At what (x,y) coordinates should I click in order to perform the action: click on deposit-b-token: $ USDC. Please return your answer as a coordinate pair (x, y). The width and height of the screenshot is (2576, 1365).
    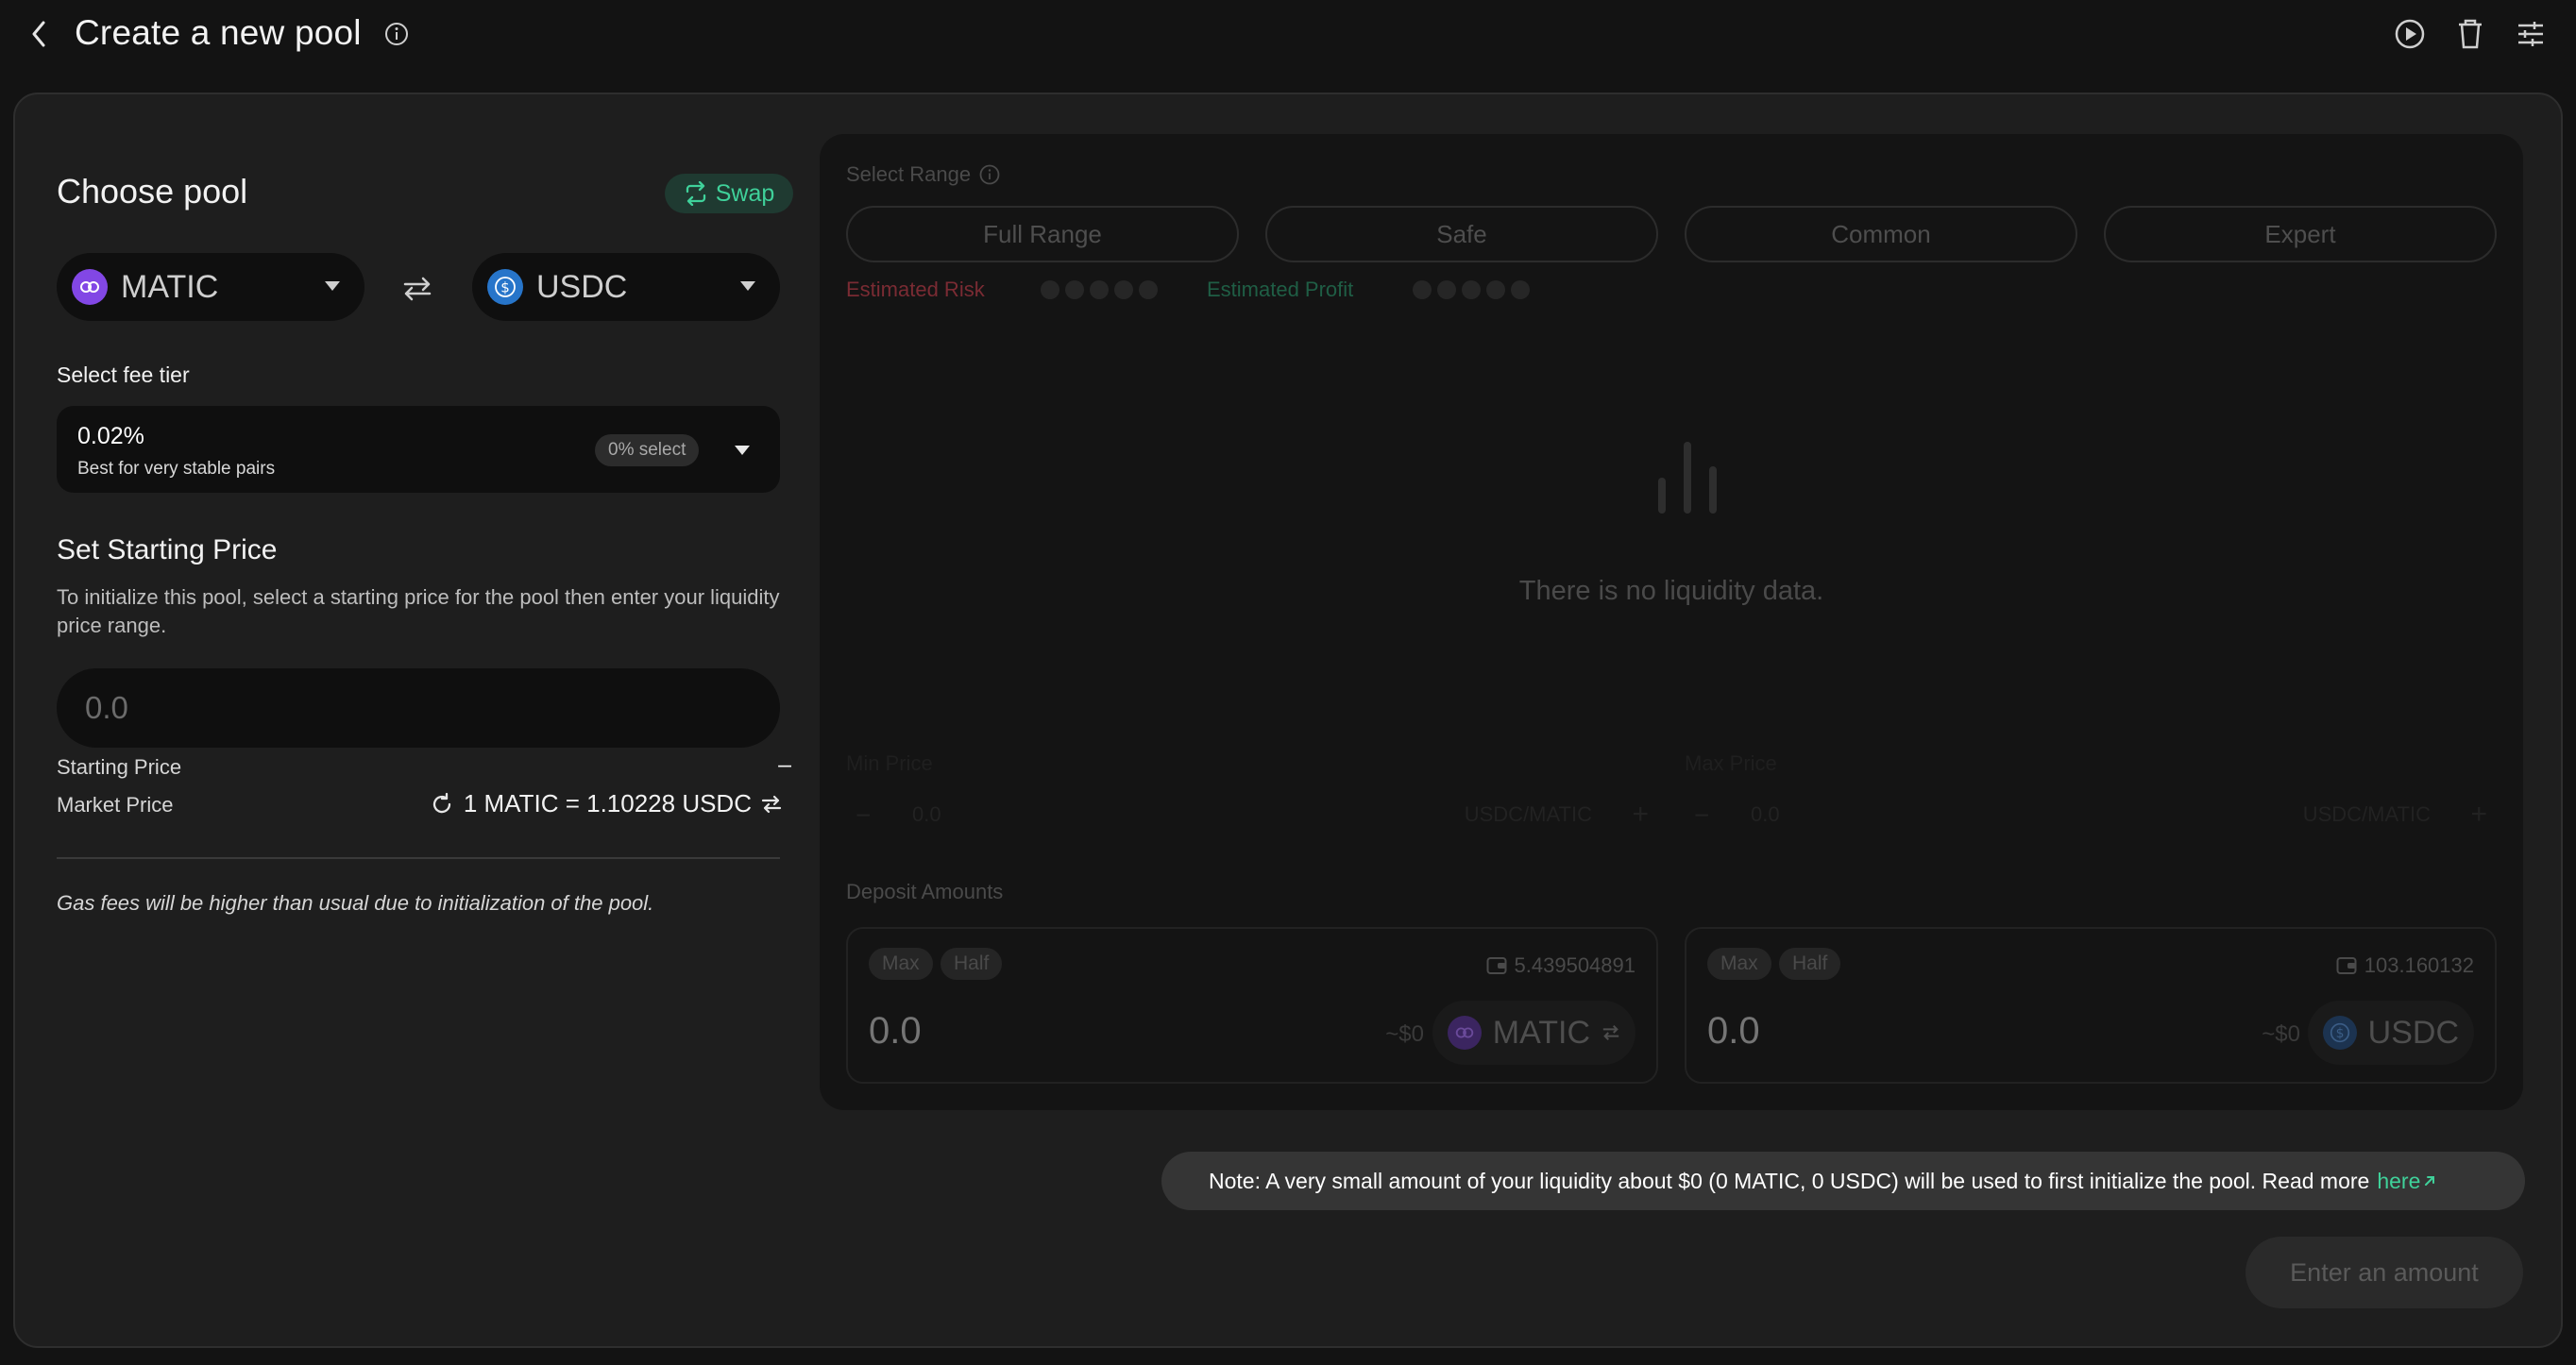
    Looking at the image, I should click on (2390, 1033).